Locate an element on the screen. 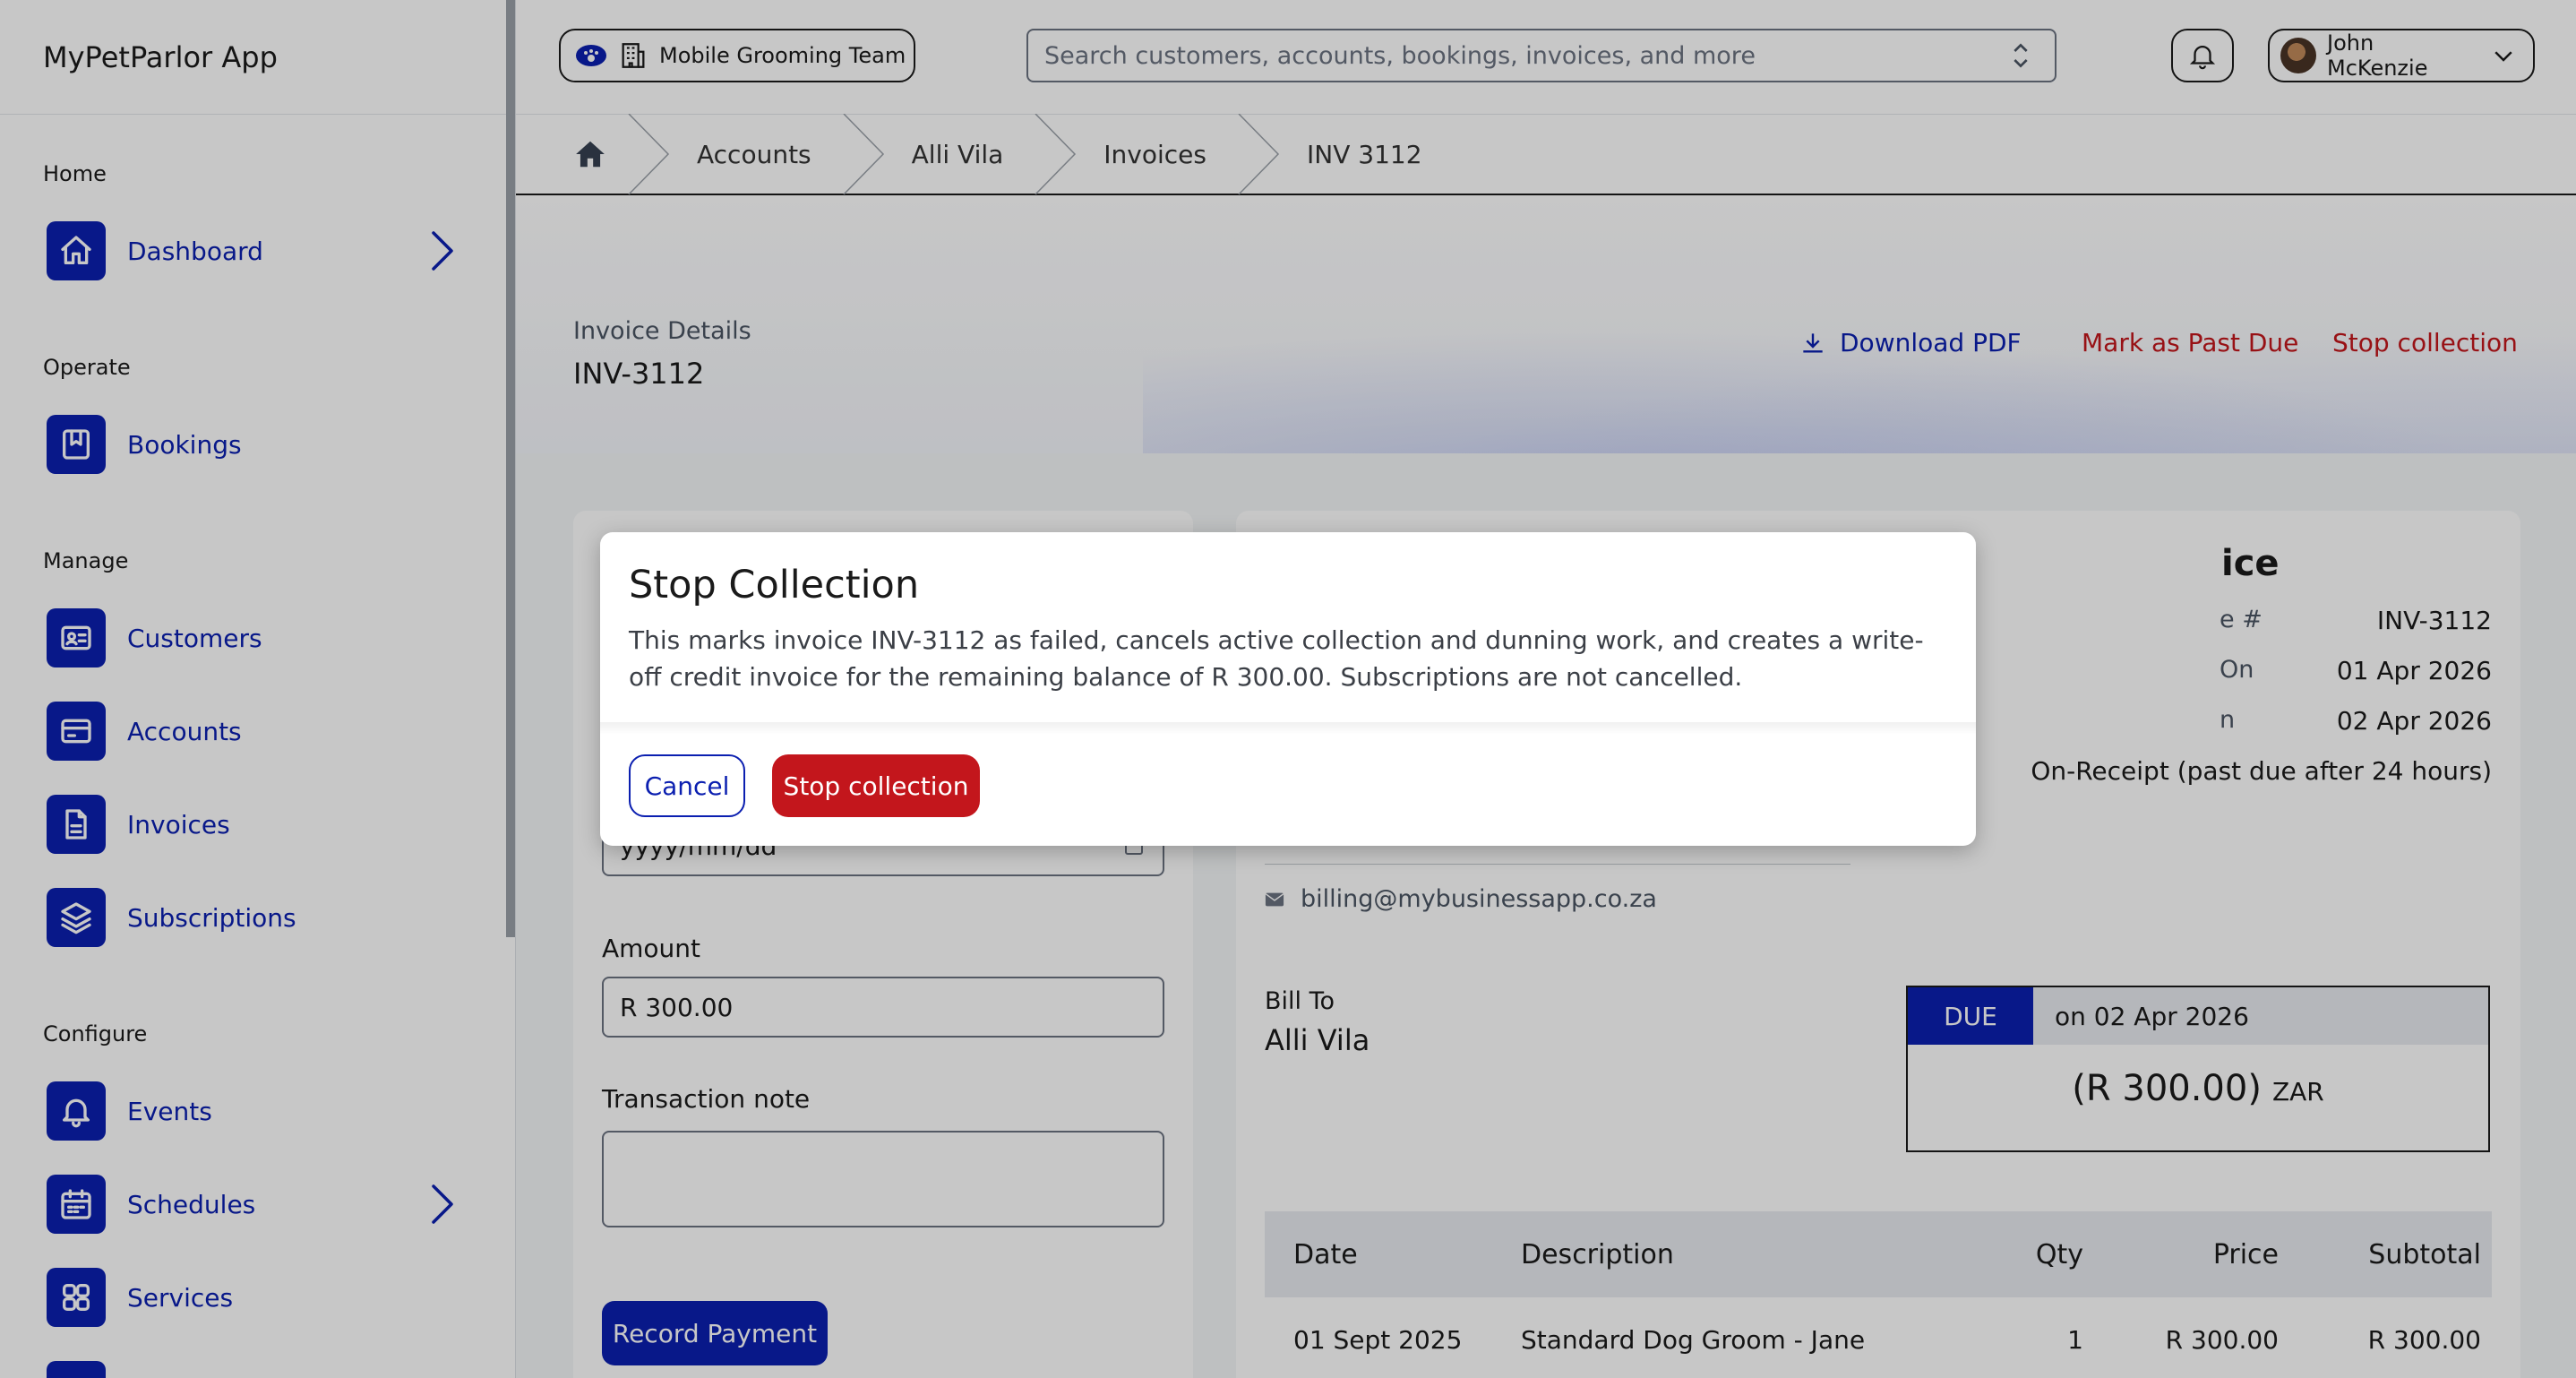 This screenshot has height=1378, width=2576. dialog-divider is located at coordinates (1288, 728).